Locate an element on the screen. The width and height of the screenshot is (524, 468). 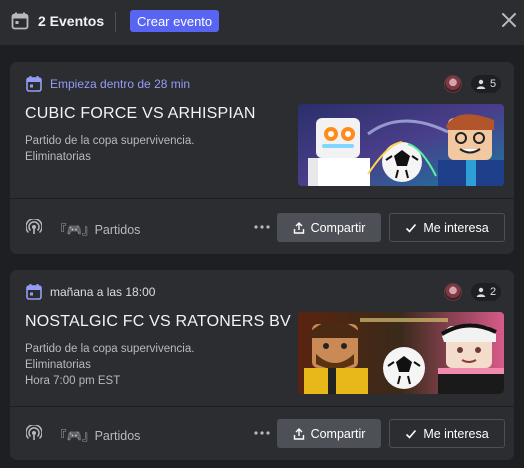
close-icon is located at coordinates (509, 20).